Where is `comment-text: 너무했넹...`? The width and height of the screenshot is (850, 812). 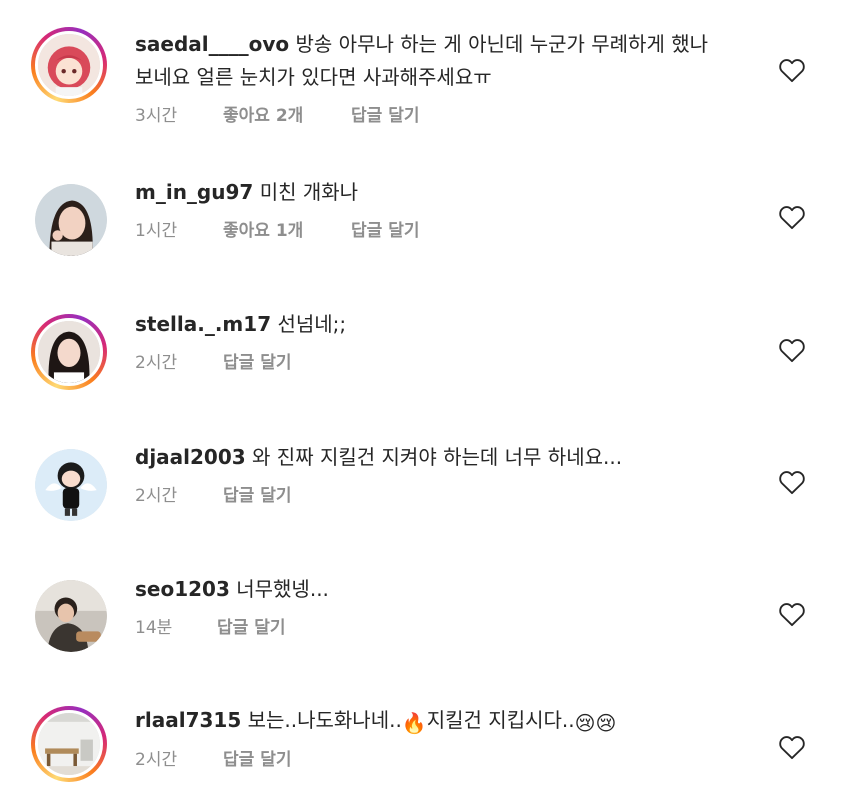
comment-text: 너무했넹... is located at coordinates (282, 589).